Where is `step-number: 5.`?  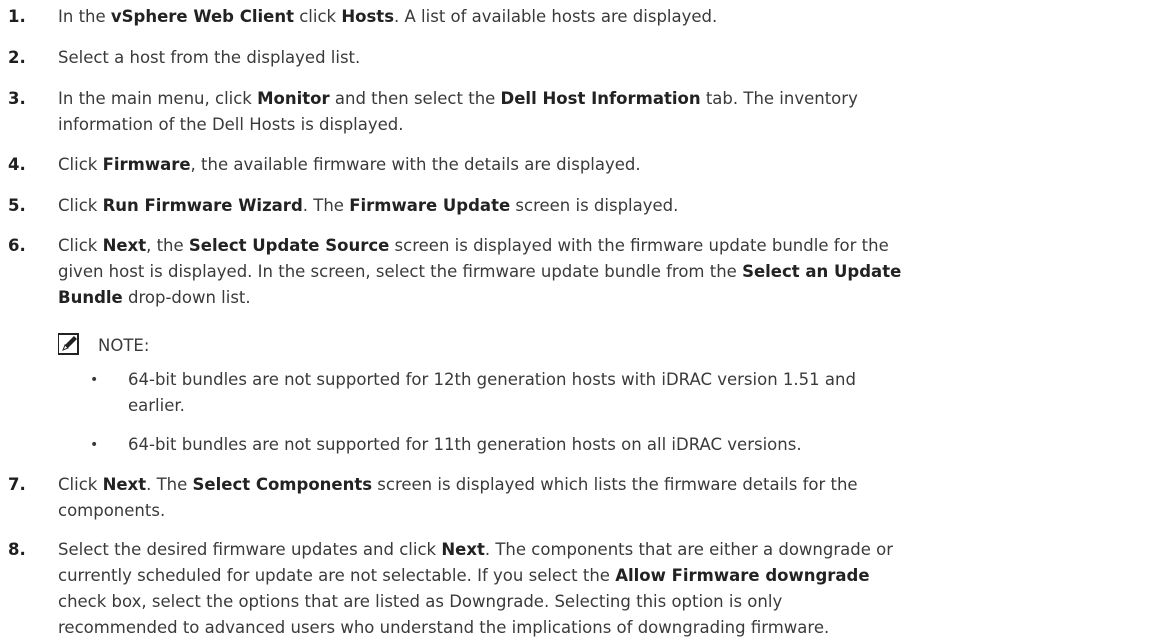 step-number: 5. is located at coordinates (17, 205).